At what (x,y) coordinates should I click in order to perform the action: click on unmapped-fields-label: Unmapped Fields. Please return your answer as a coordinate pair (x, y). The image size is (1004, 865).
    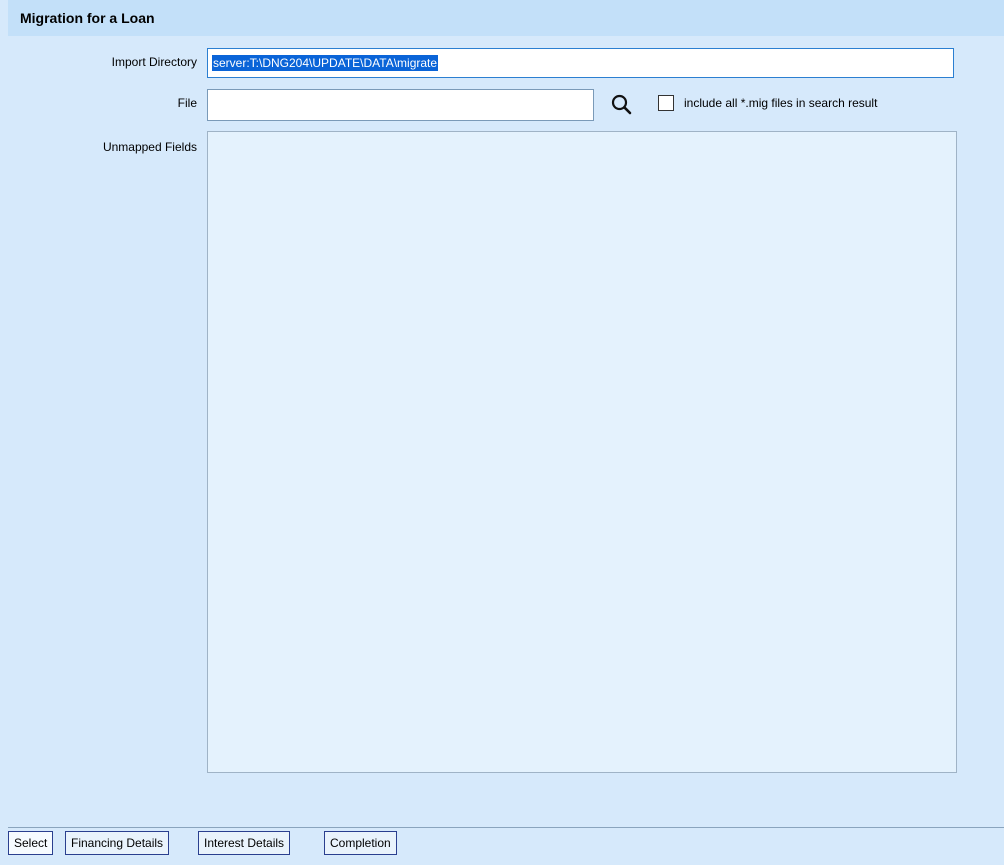
    Looking at the image, I should click on (149, 147).